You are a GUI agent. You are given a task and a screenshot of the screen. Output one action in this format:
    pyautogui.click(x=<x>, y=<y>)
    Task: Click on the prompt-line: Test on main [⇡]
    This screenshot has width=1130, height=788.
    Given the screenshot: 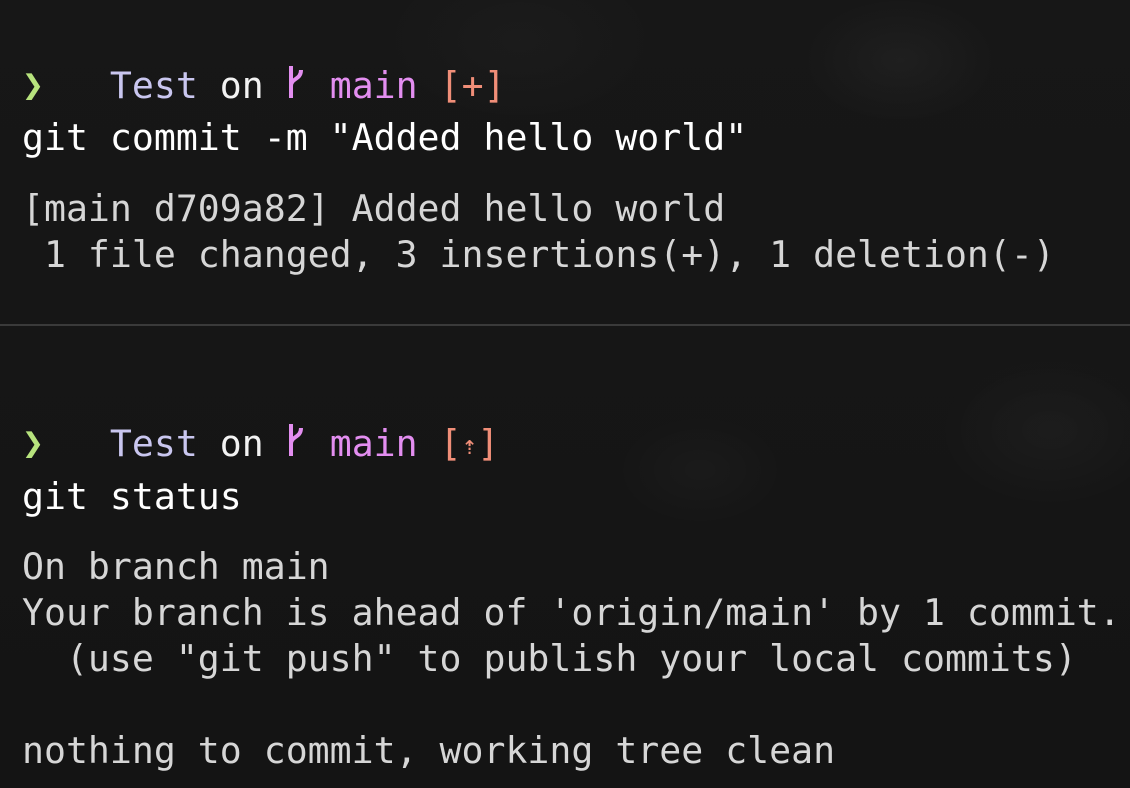 What is the action you would take?
    pyautogui.click(x=260, y=419)
    